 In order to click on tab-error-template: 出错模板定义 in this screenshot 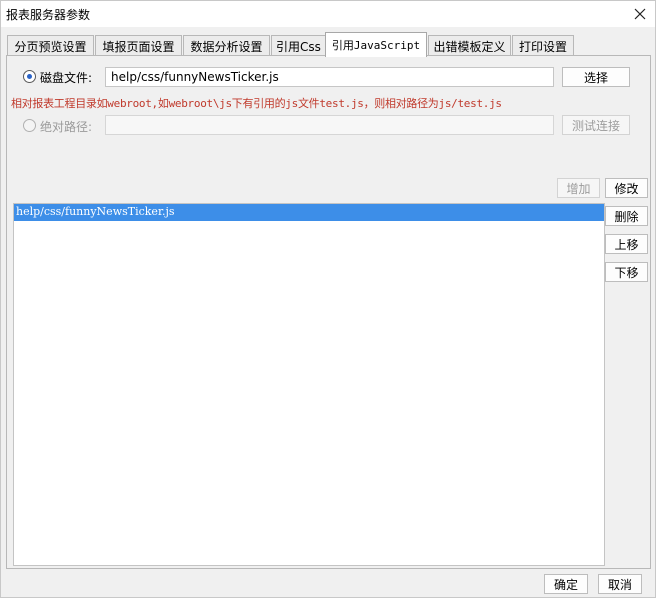, I will do `click(469, 45)`.